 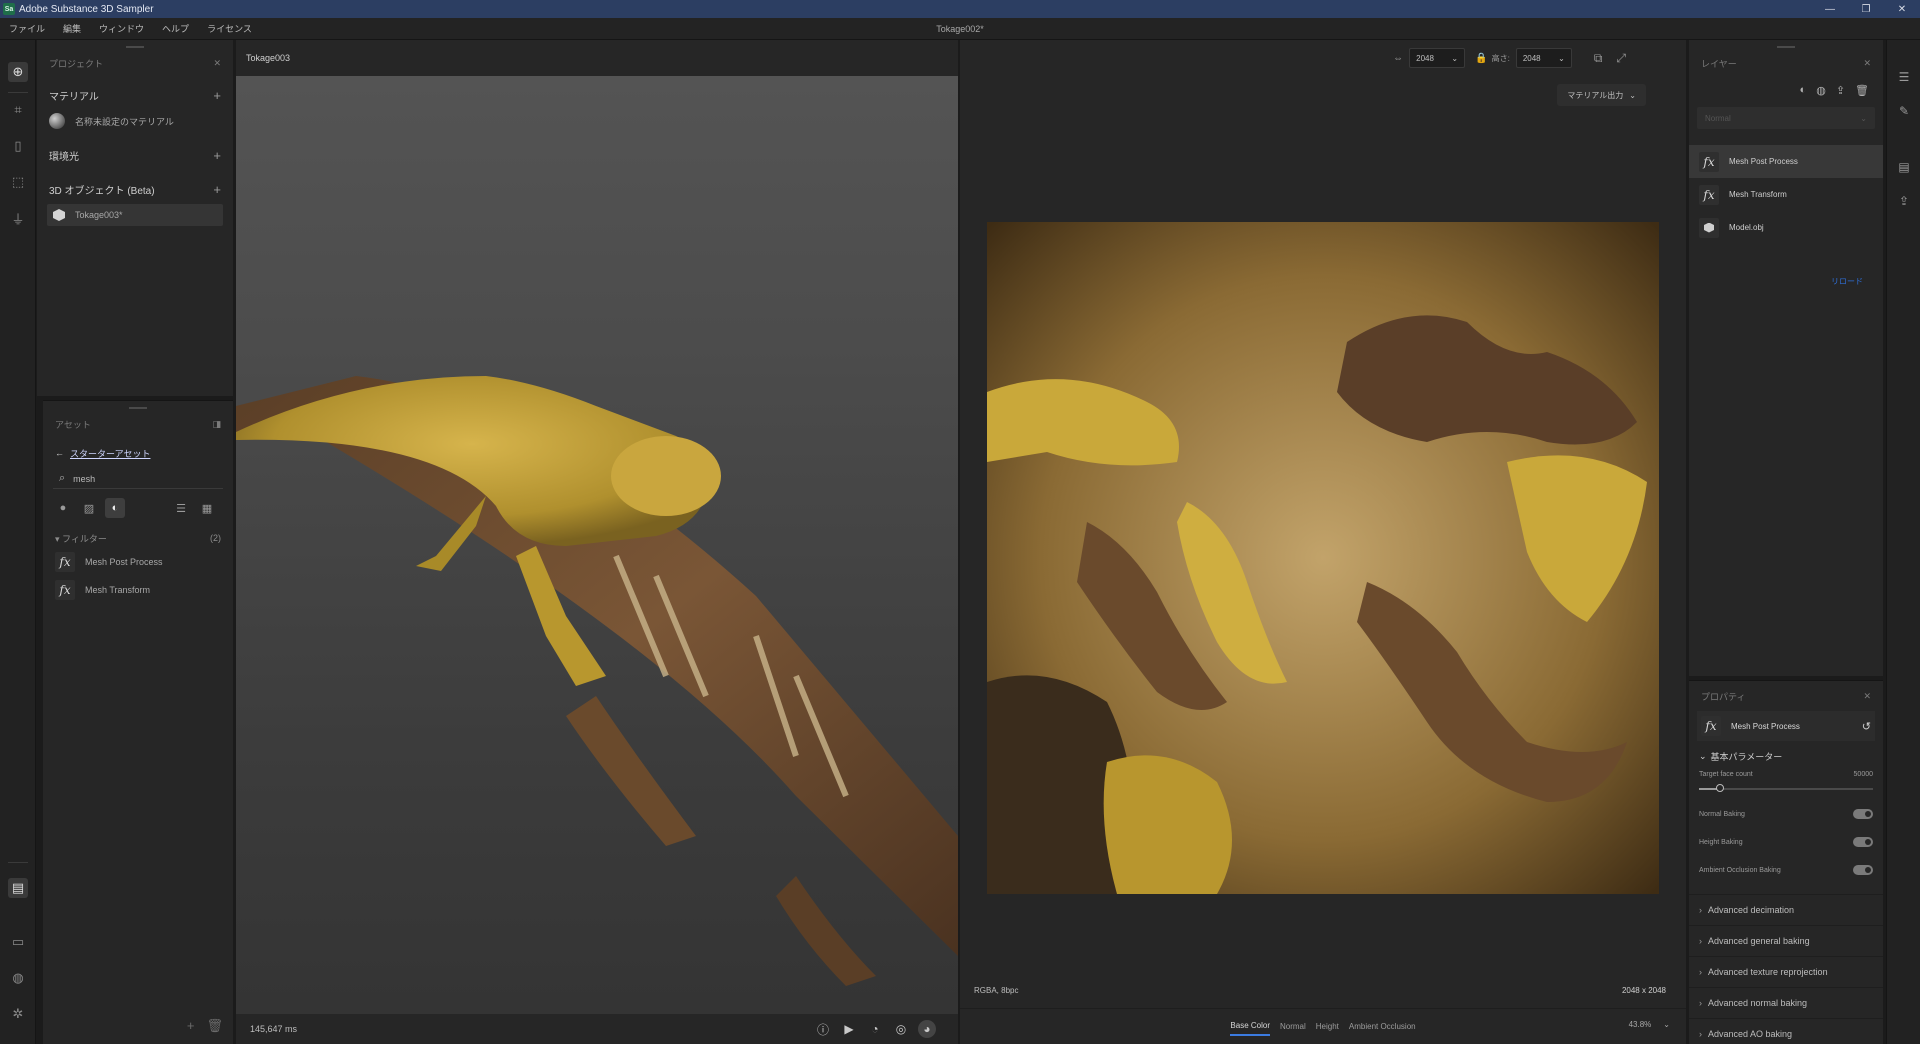 I want to click on compare-icon: ⧉, so click(x=1598, y=58).